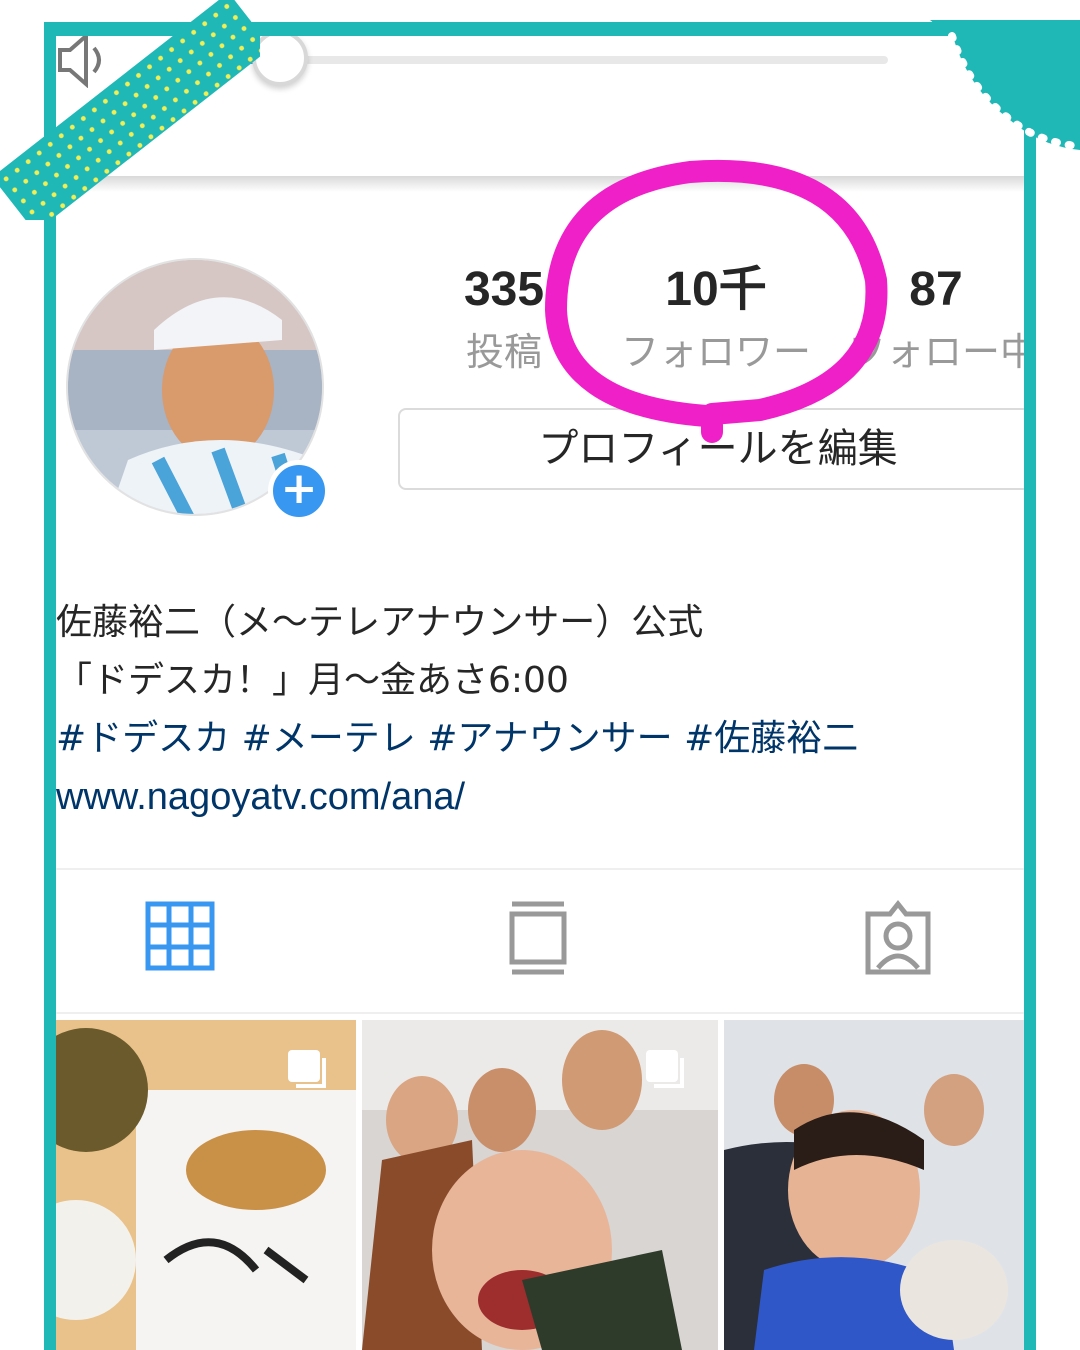 The image size is (1080, 1350). Describe the element at coordinates (1005, 85) in the screenshot. I see `scalloped-corner-decoration` at that location.